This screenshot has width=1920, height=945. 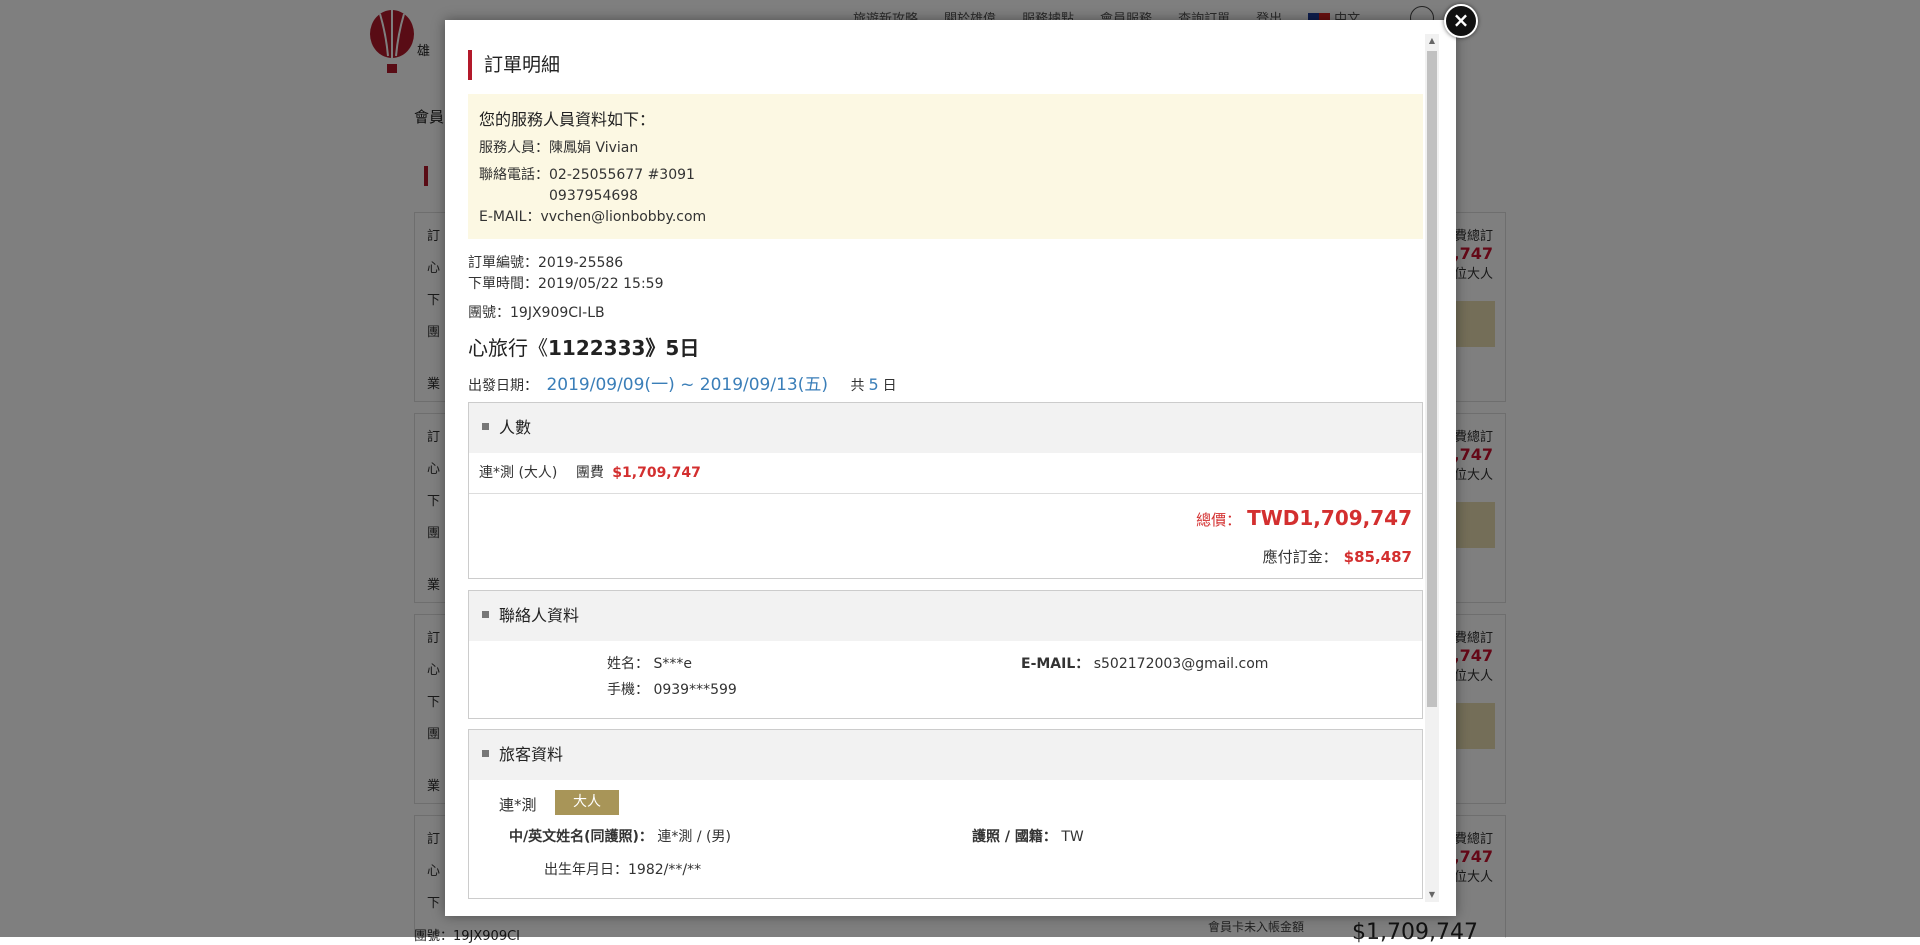 What do you see at coordinates (623, 217) in the screenshot?
I see `agent-email: vvchen@lionbobby.com` at bounding box center [623, 217].